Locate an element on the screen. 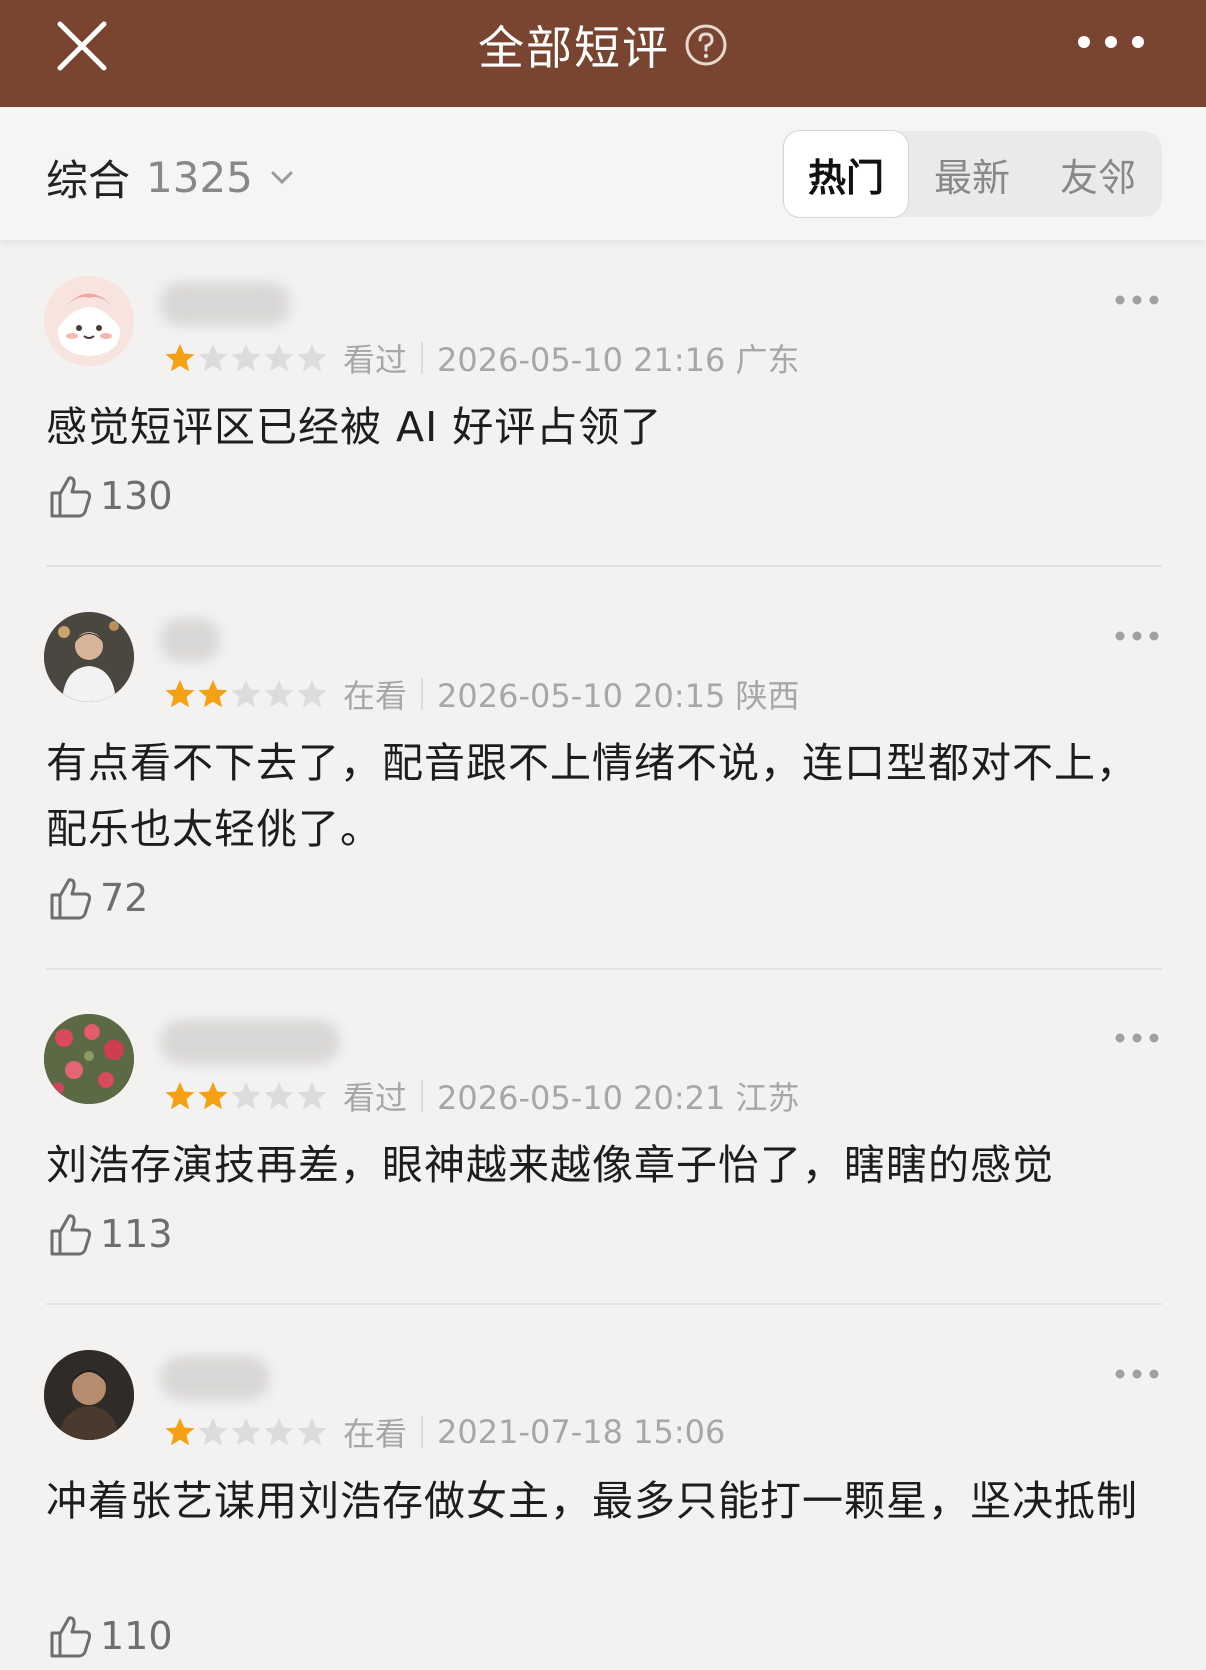 This screenshot has width=1206, height=1670. review-meta: 看过 2026-05-10 20:21 江苏 is located at coordinates (482, 1096).